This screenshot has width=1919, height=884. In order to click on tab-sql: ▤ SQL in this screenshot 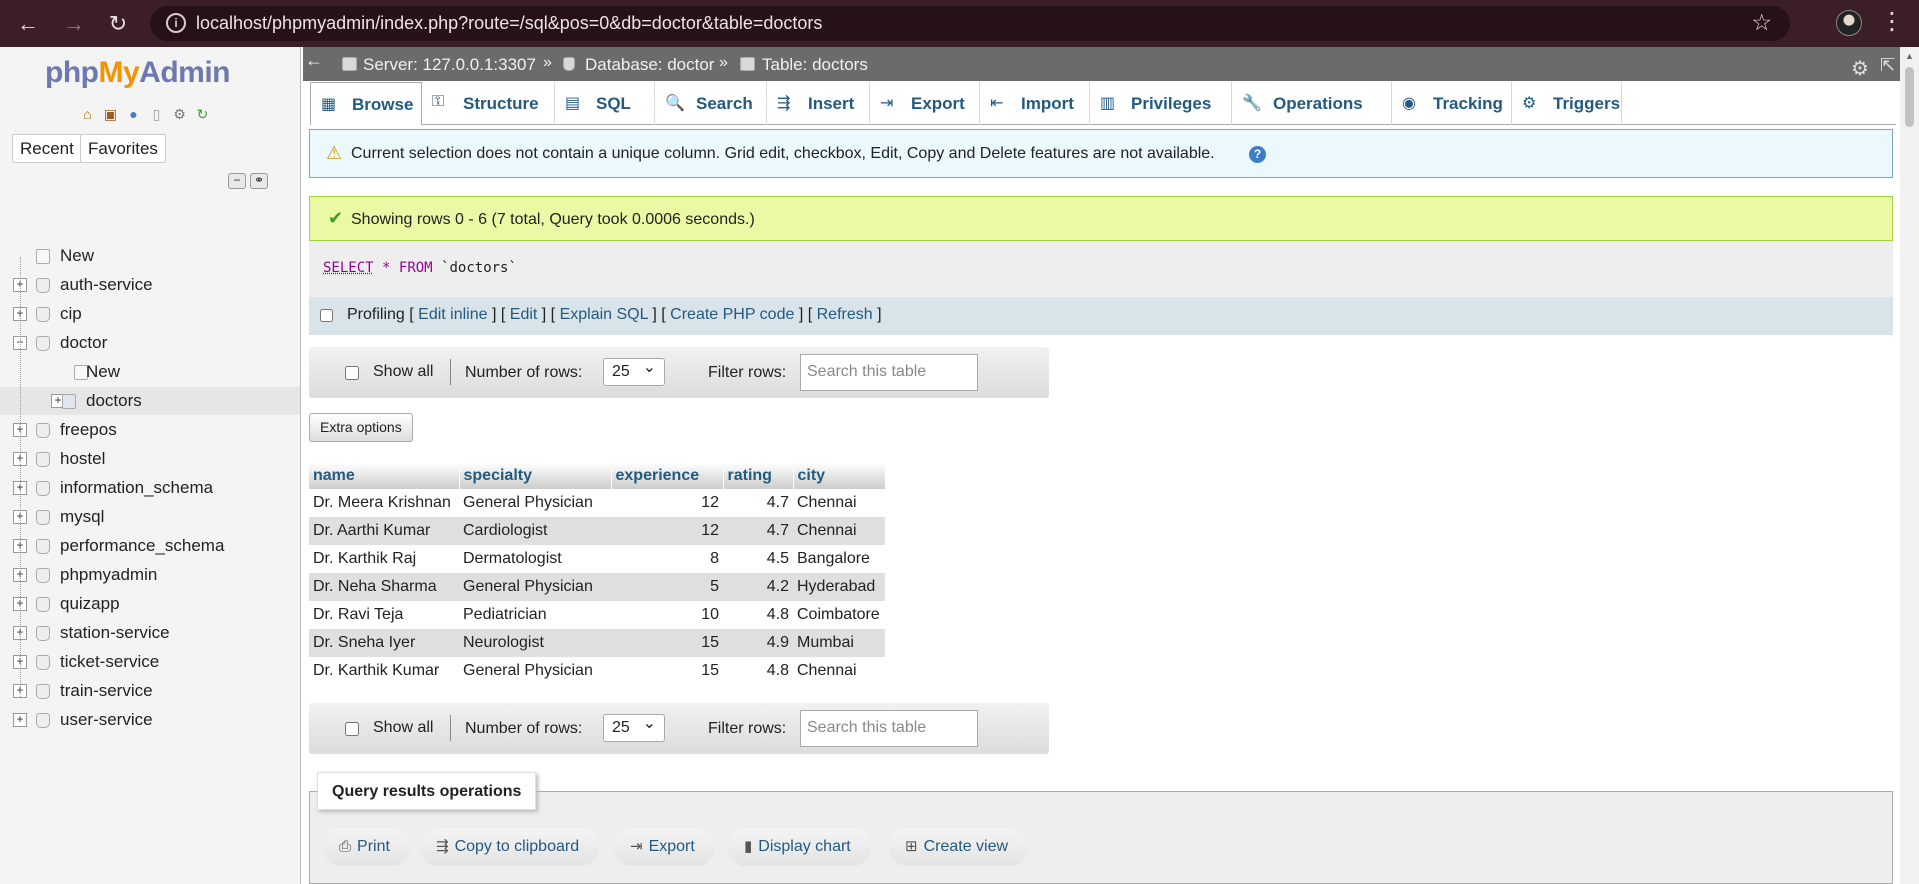, I will do `click(605, 103)`.